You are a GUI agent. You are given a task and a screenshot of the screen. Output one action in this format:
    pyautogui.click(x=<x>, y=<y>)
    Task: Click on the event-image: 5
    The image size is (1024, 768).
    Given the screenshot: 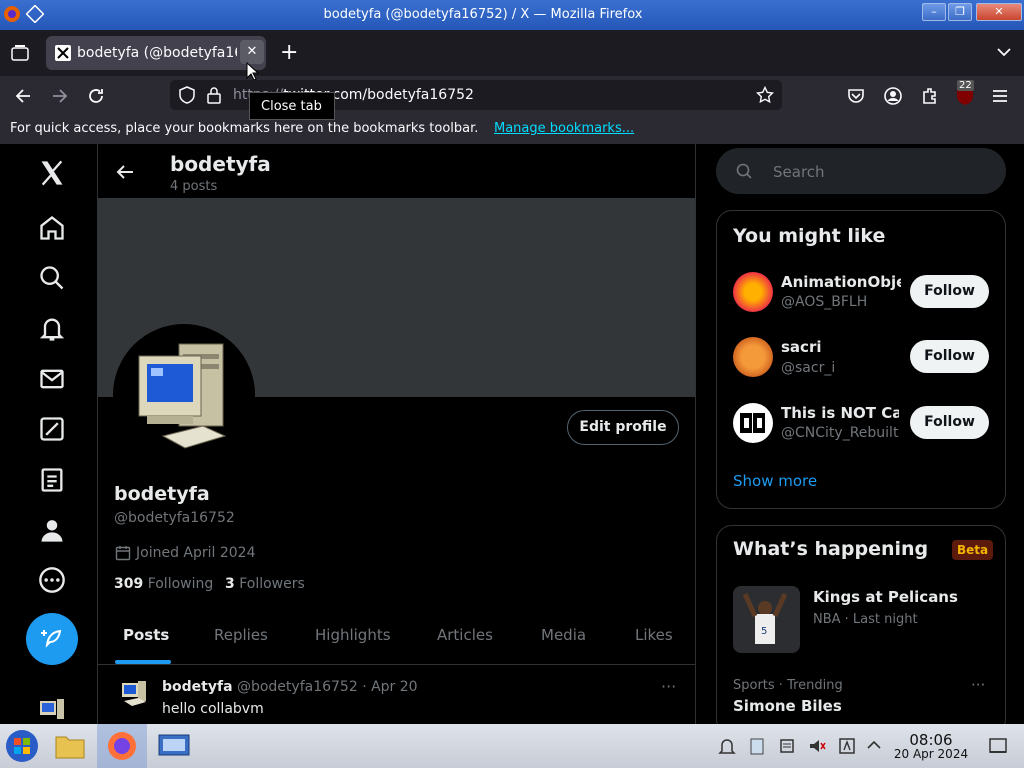 What is the action you would take?
    pyautogui.click(x=766, y=619)
    